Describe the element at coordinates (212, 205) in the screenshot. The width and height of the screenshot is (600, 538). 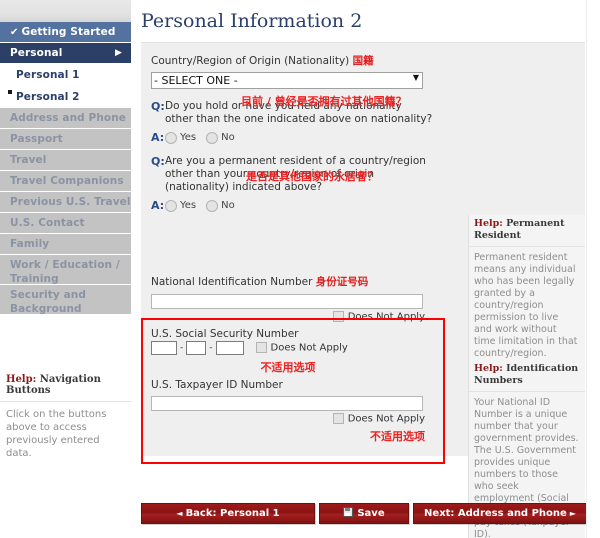
I see `radio-no-permanent-resident` at that location.